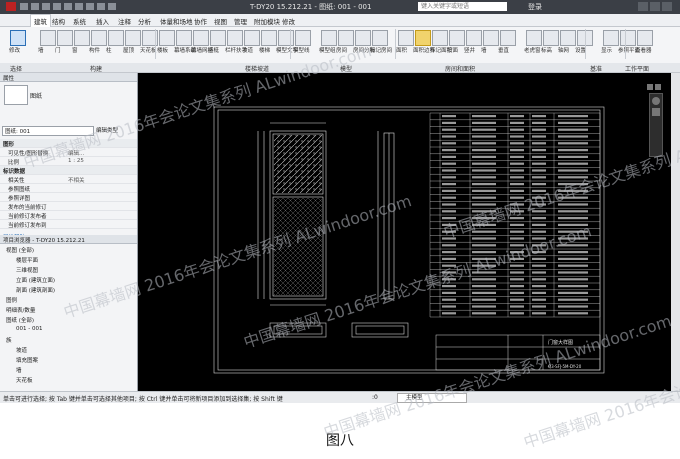  I want to click on zoom-icon, so click(656, 112).